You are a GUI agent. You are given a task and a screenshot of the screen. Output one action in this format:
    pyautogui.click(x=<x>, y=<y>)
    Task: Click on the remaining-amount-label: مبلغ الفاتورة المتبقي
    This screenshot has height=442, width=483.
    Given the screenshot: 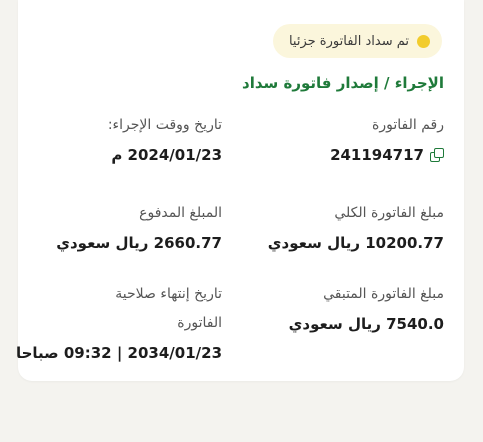 What is the action you would take?
    pyautogui.click(x=383, y=294)
    